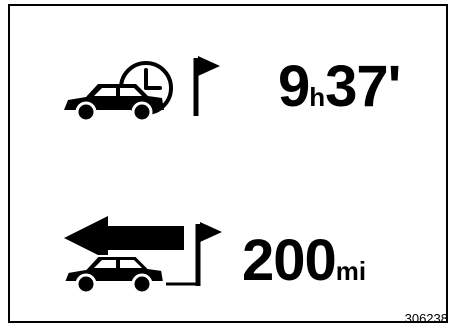 Image resolution: width=458 pixels, height=332 pixels. I want to click on hours-unit: h, so click(317, 97).